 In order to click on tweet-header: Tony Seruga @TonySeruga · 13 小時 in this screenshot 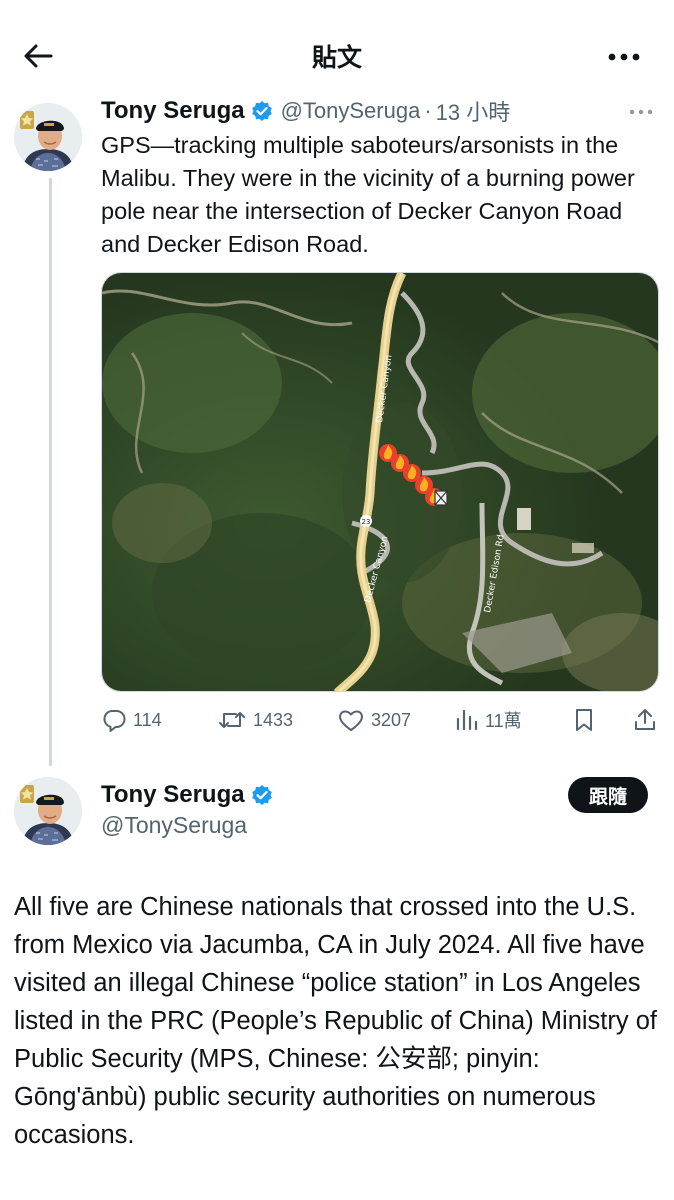, I will do `click(305, 111)`.